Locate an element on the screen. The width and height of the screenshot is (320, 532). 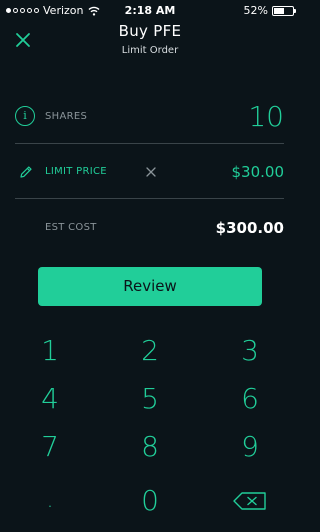
shares-value: 10 is located at coordinates (266, 116).